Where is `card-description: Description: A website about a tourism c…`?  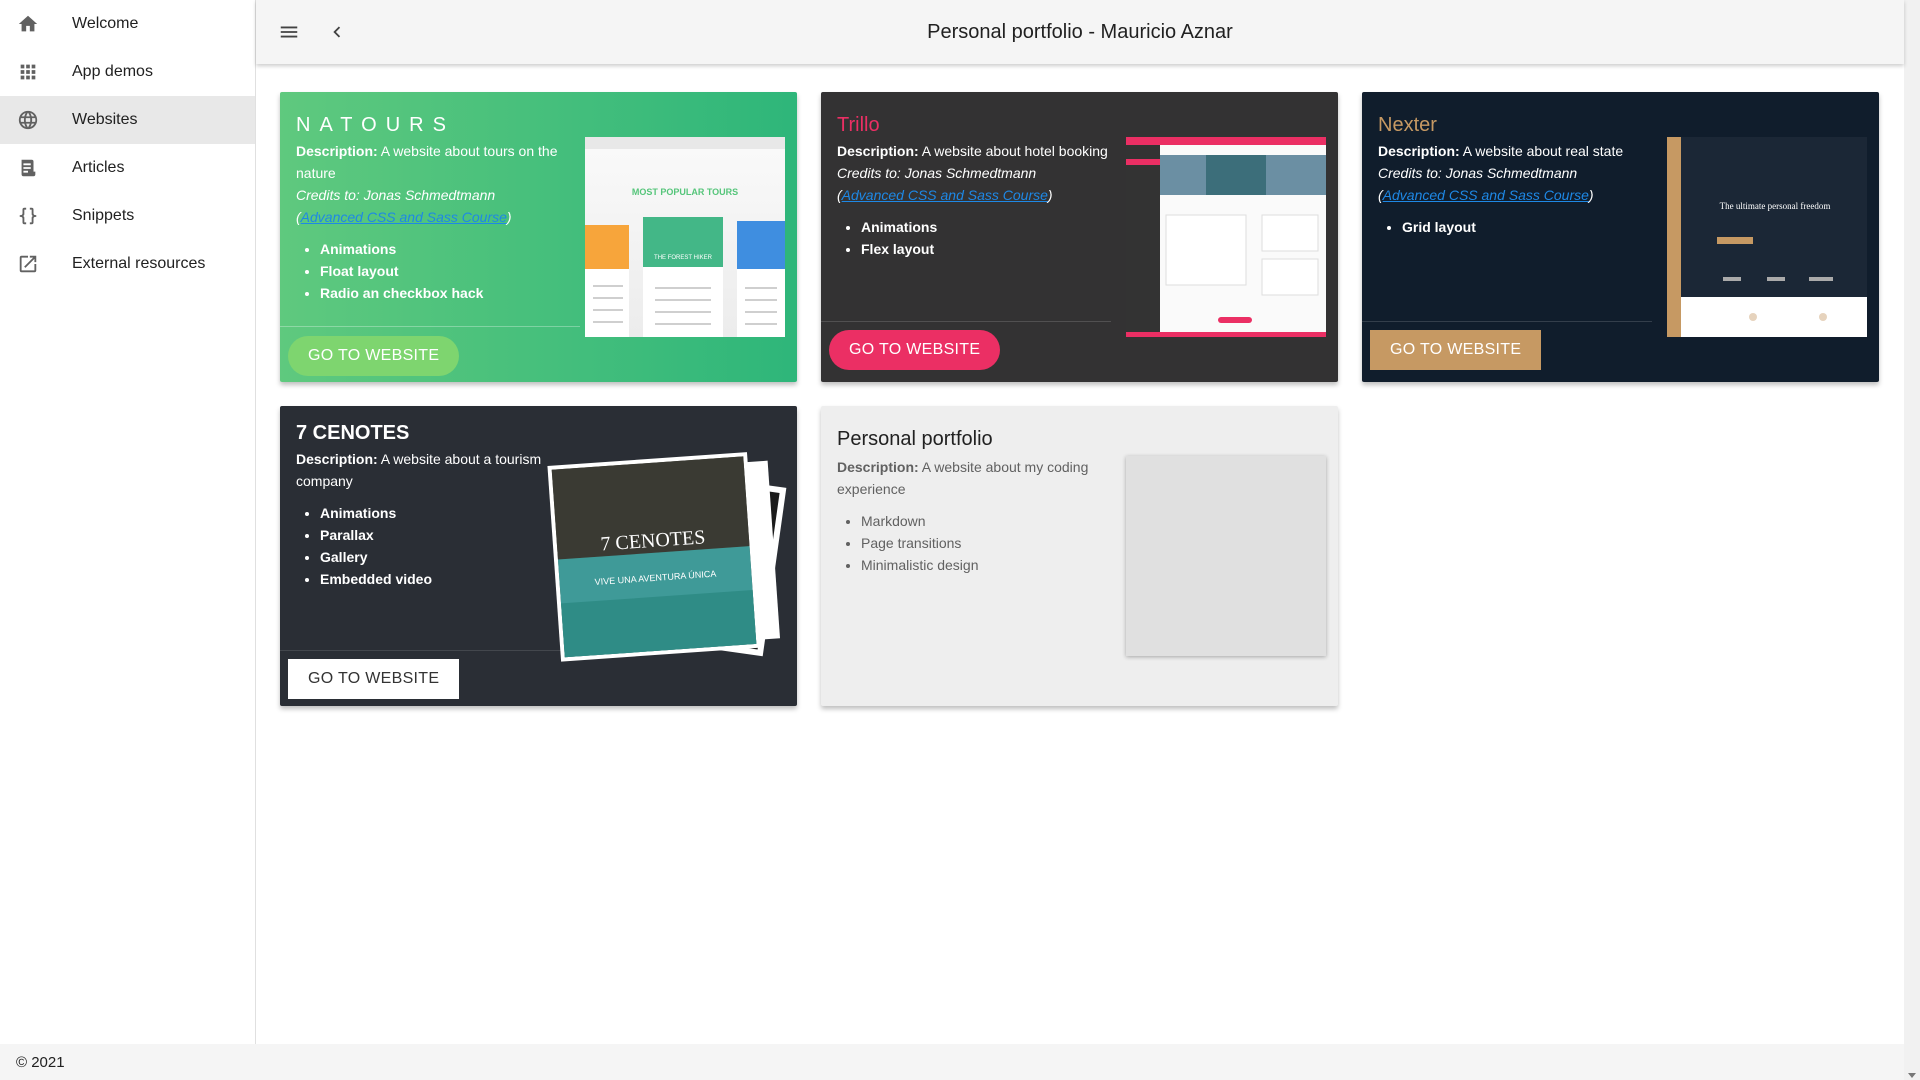 card-description: Description: A website about a tourism c… is located at coordinates (441, 470).